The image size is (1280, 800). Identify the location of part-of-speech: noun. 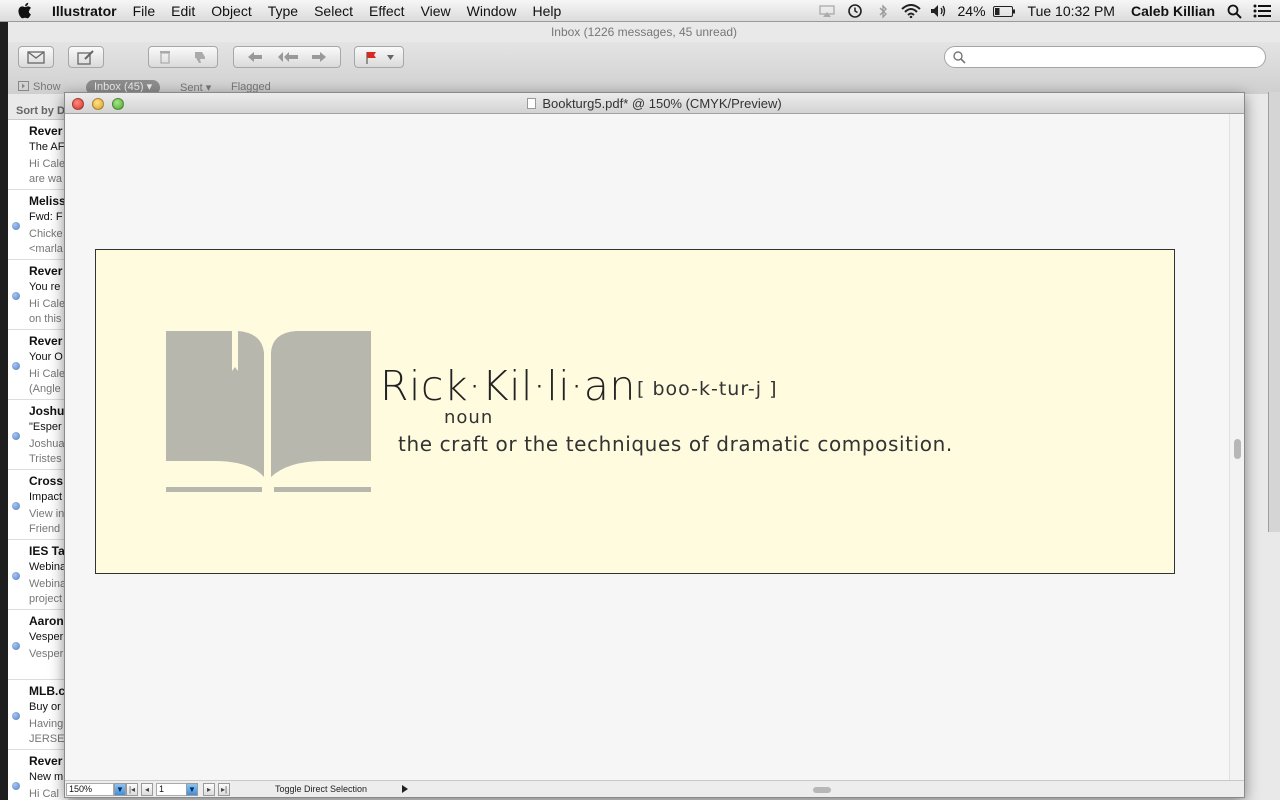
(468, 417).